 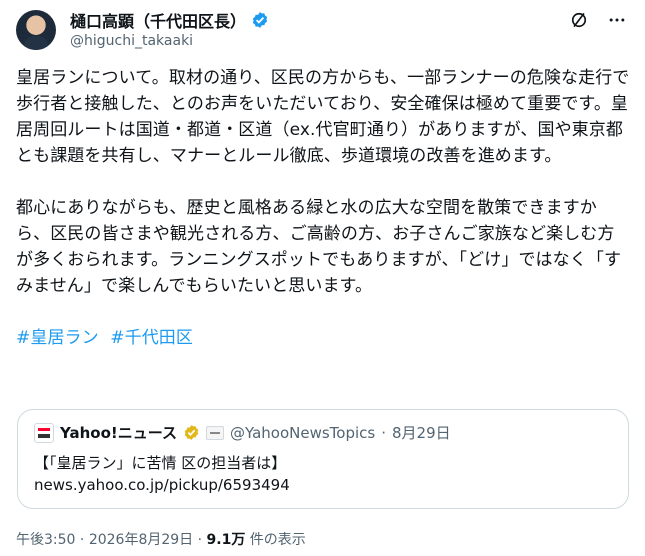 I want to click on more-icon, so click(x=617, y=20).